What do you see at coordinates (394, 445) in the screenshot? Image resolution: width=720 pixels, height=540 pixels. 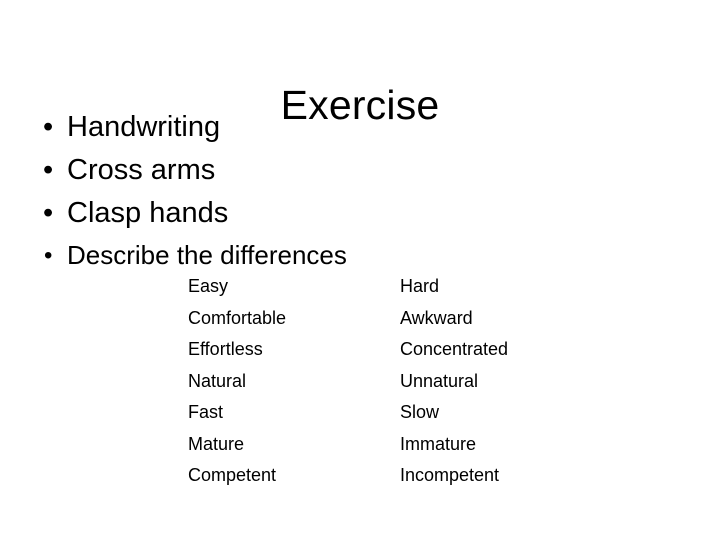 I see `table-row: Mature Immature` at bounding box center [394, 445].